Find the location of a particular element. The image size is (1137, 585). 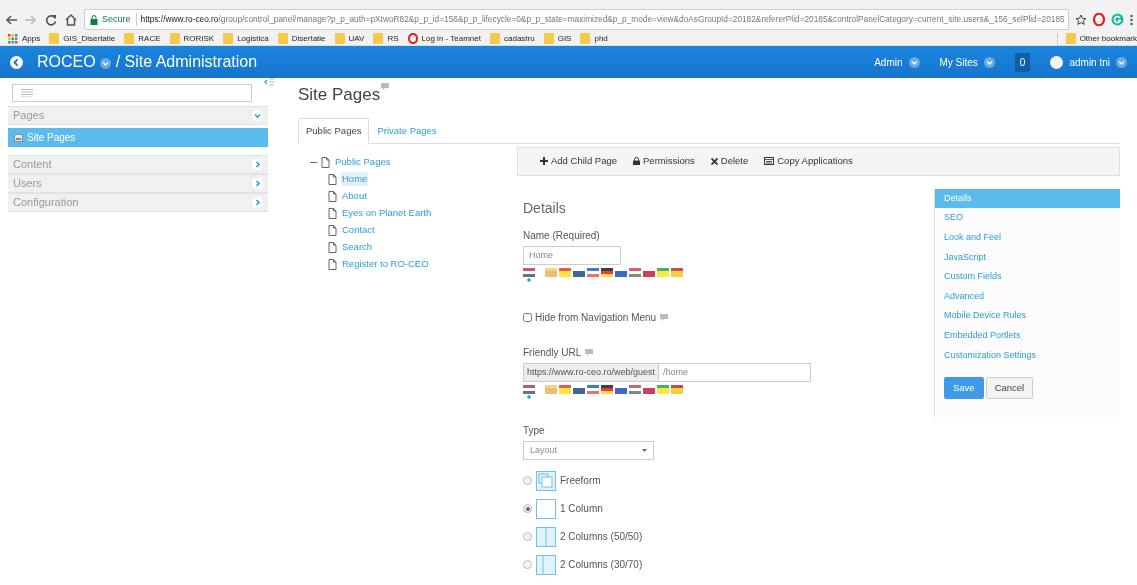

menu-icon is located at coordinates (1131, 19).